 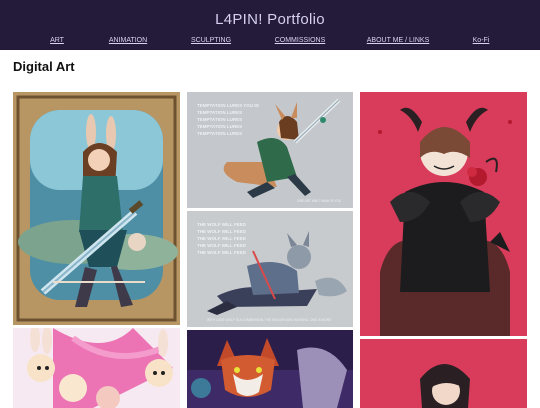 What do you see at coordinates (219, 112) in the screenshot?
I see `tile-2-text-line-2: TEMPTATION LURES` at bounding box center [219, 112].